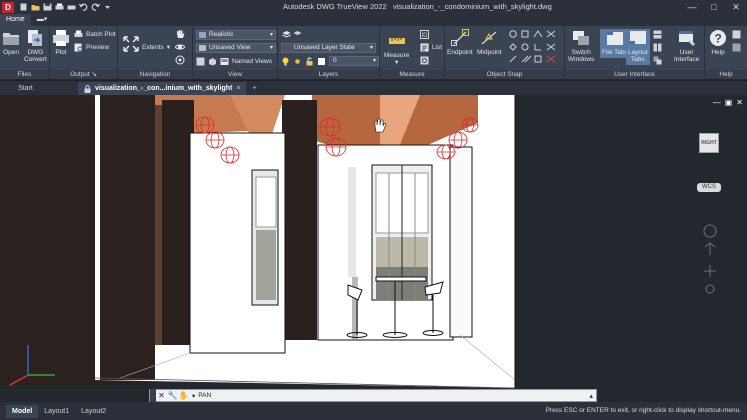 The height and width of the screenshot is (420, 747). What do you see at coordinates (328, 74) in the screenshot?
I see `panel-label-layers: Layers` at bounding box center [328, 74].